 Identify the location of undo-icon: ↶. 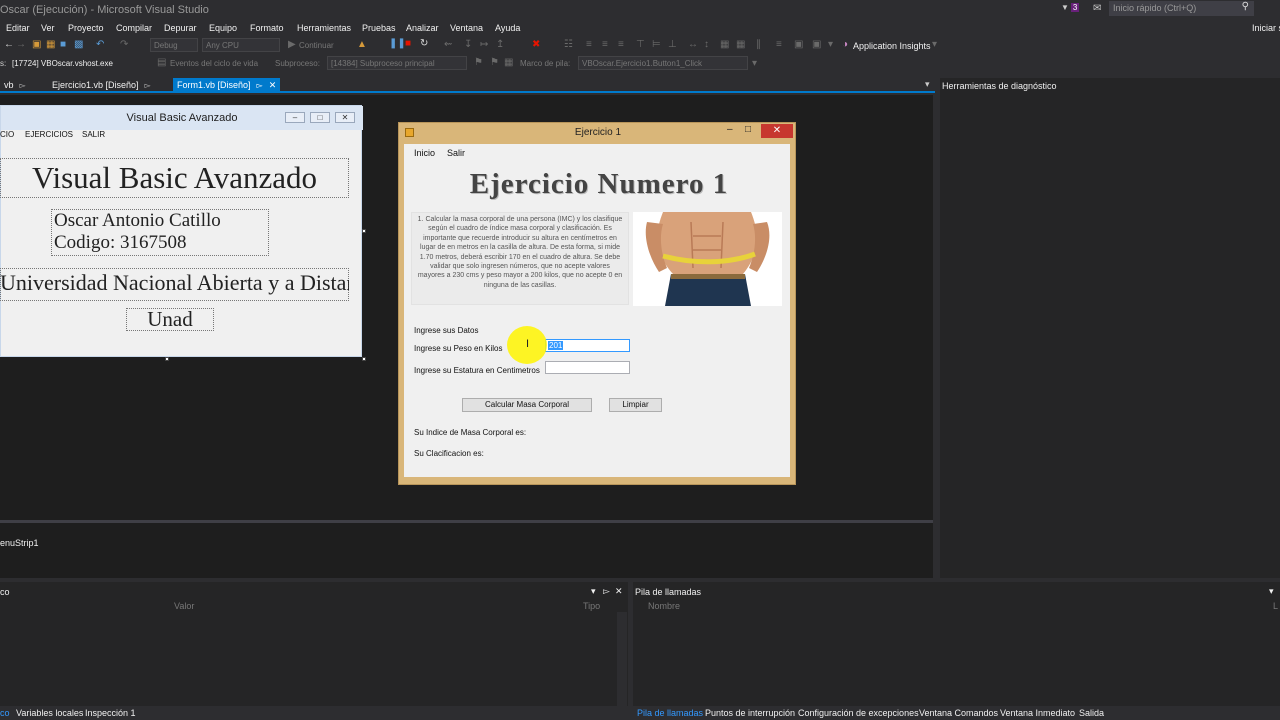
(100, 44).